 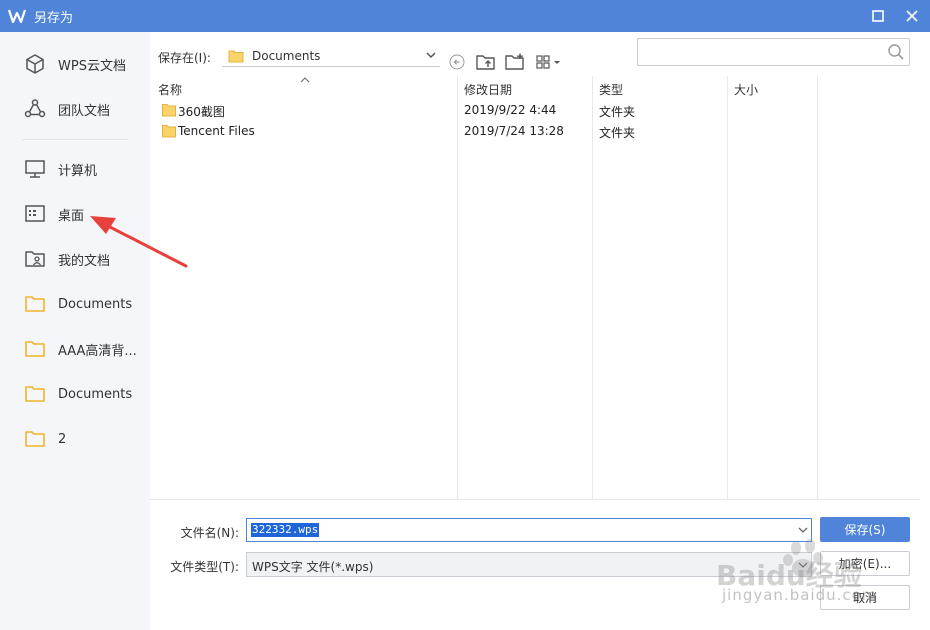 I want to click on file-name: Tencent Files, so click(x=216, y=131).